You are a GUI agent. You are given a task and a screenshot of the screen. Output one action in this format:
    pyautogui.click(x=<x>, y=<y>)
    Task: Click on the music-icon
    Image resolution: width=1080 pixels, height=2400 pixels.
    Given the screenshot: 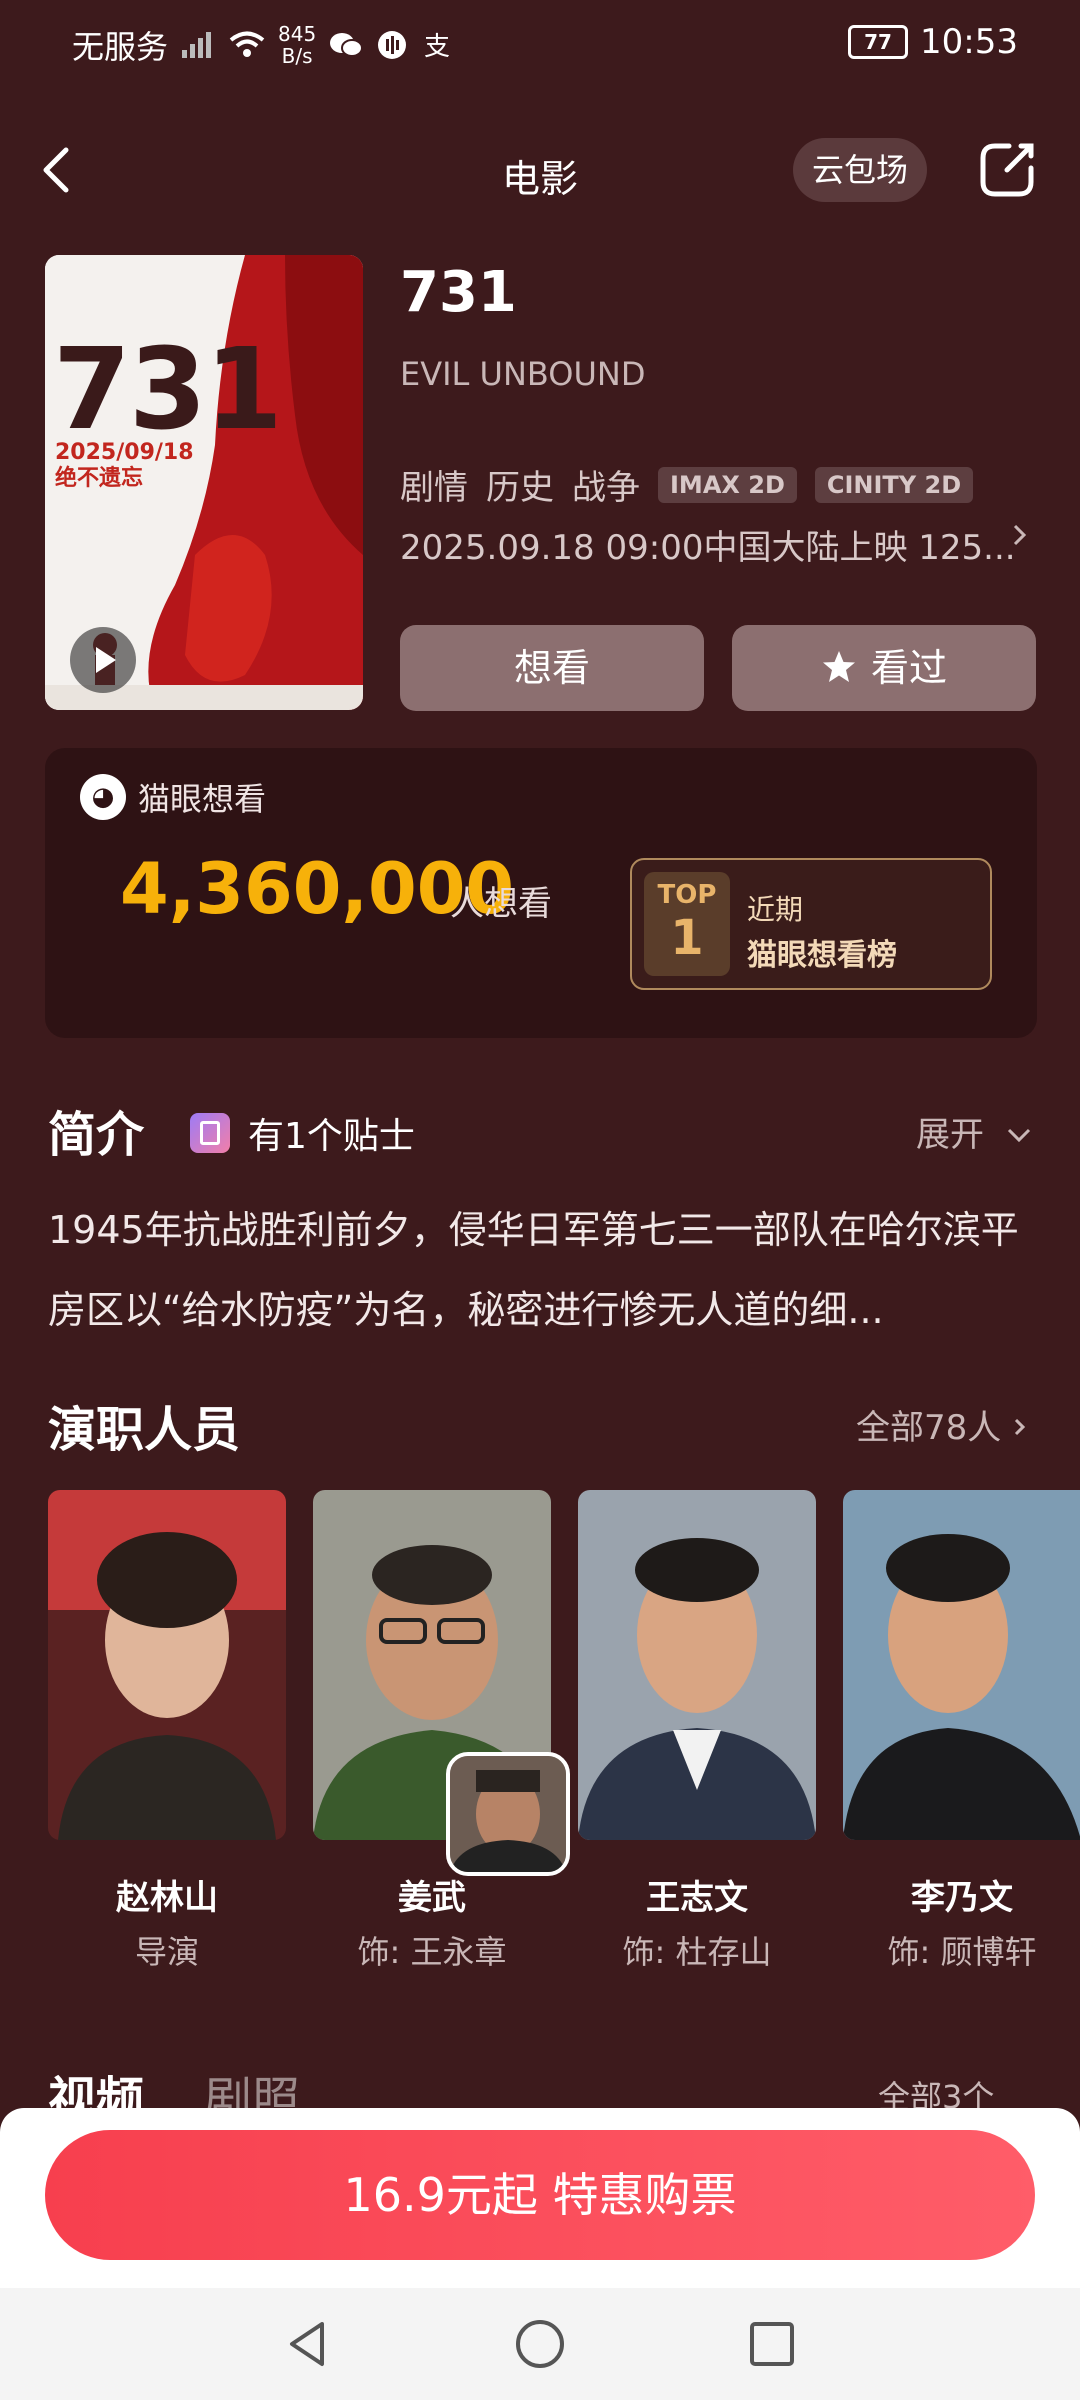 What is the action you would take?
    pyautogui.click(x=392, y=45)
    